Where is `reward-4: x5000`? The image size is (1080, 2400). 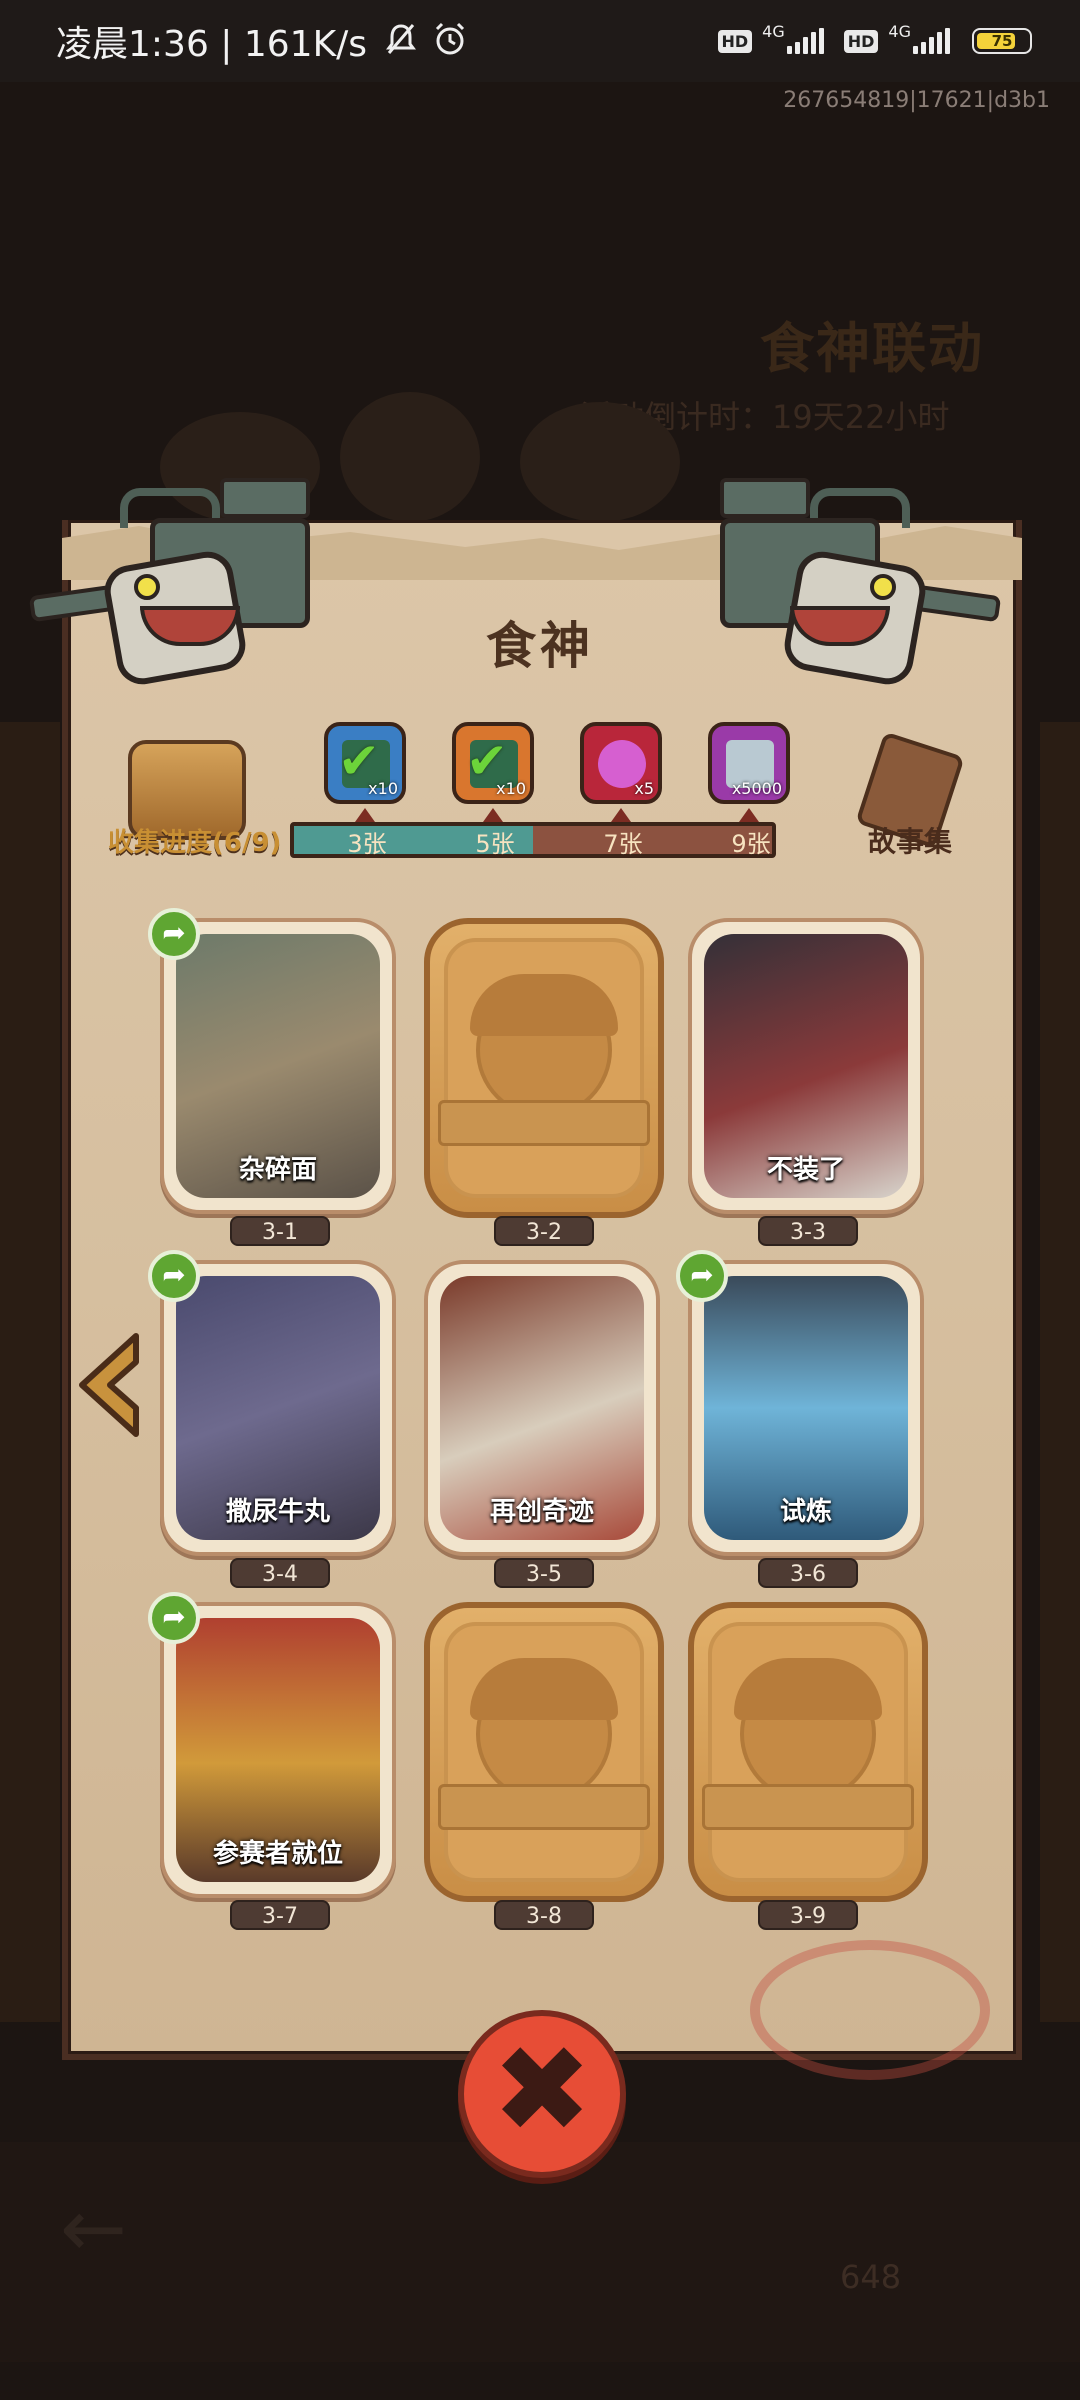
reward-4: x5000 is located at coordinates (749, 763).